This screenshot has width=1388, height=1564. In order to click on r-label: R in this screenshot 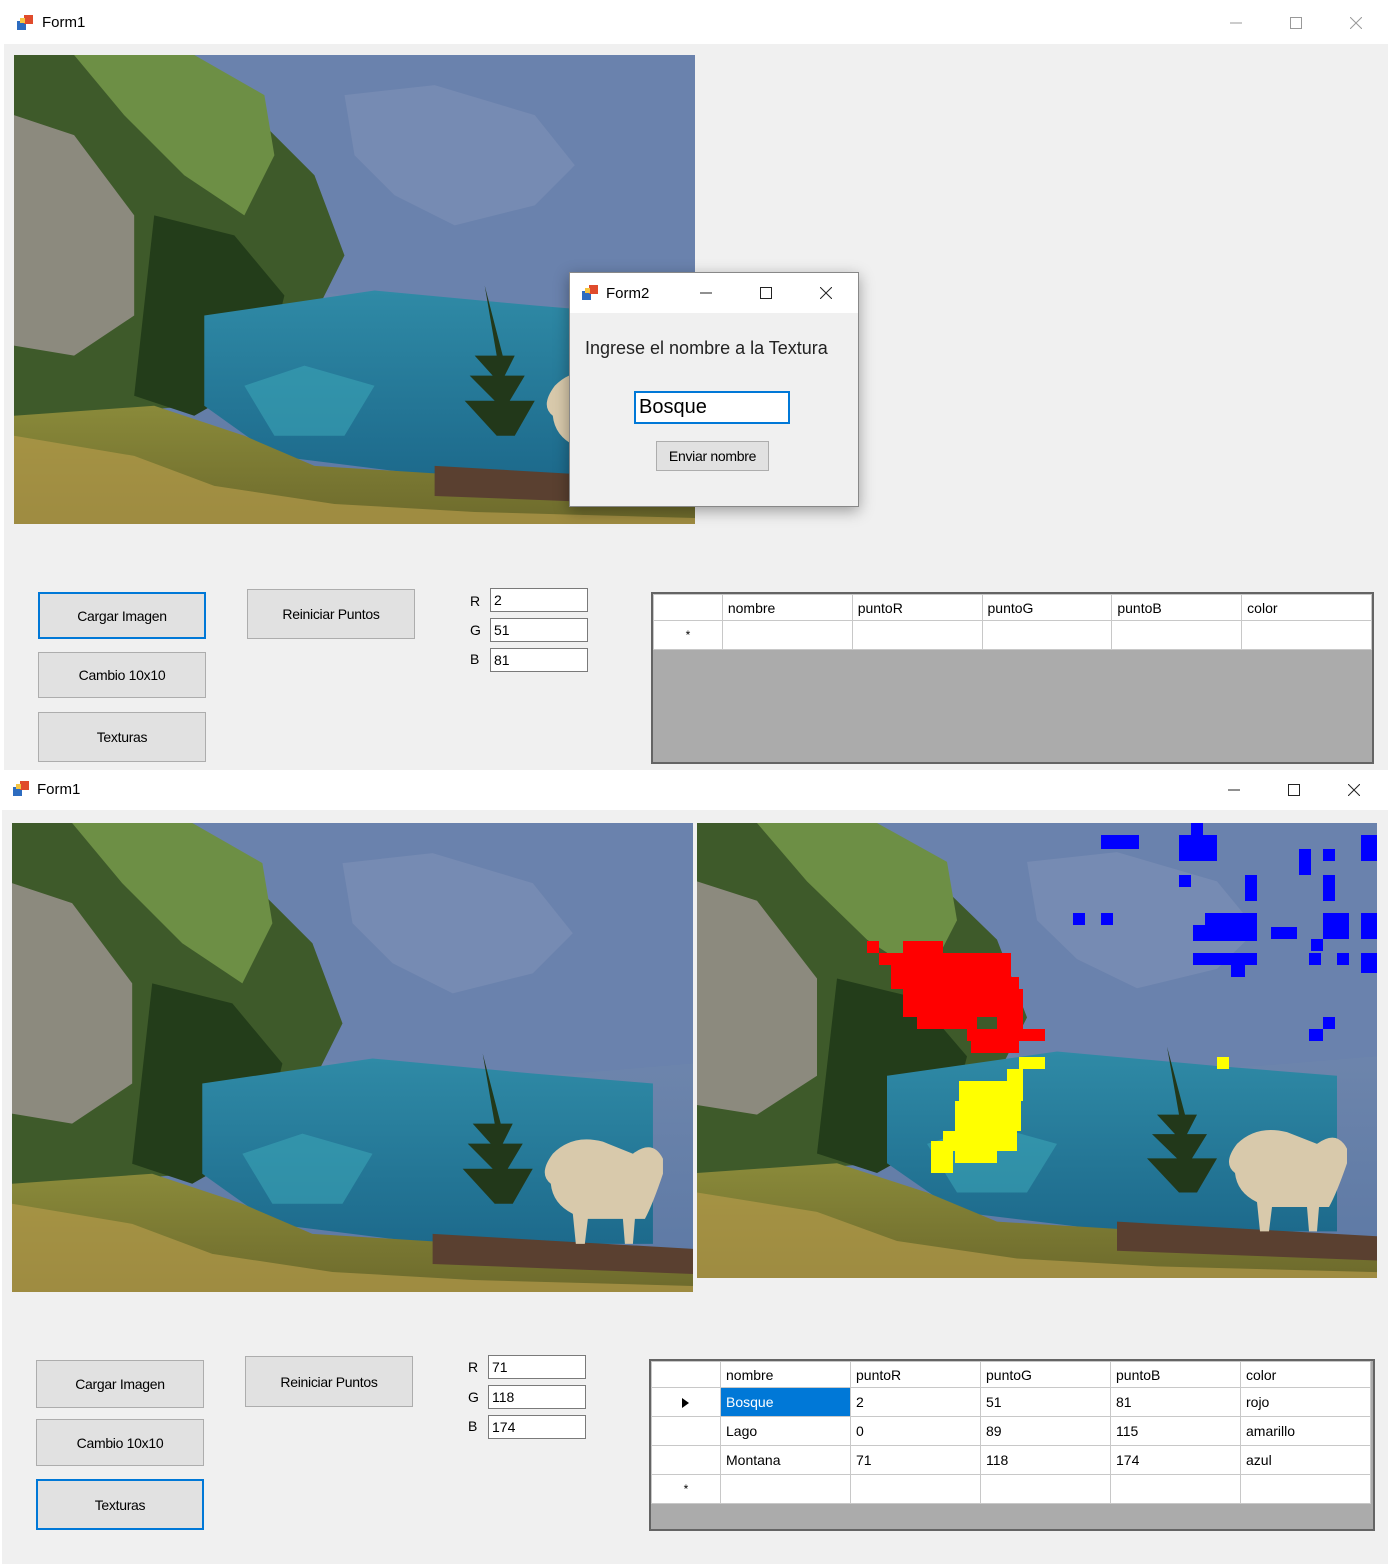, I will do `click(473, 1367)`.